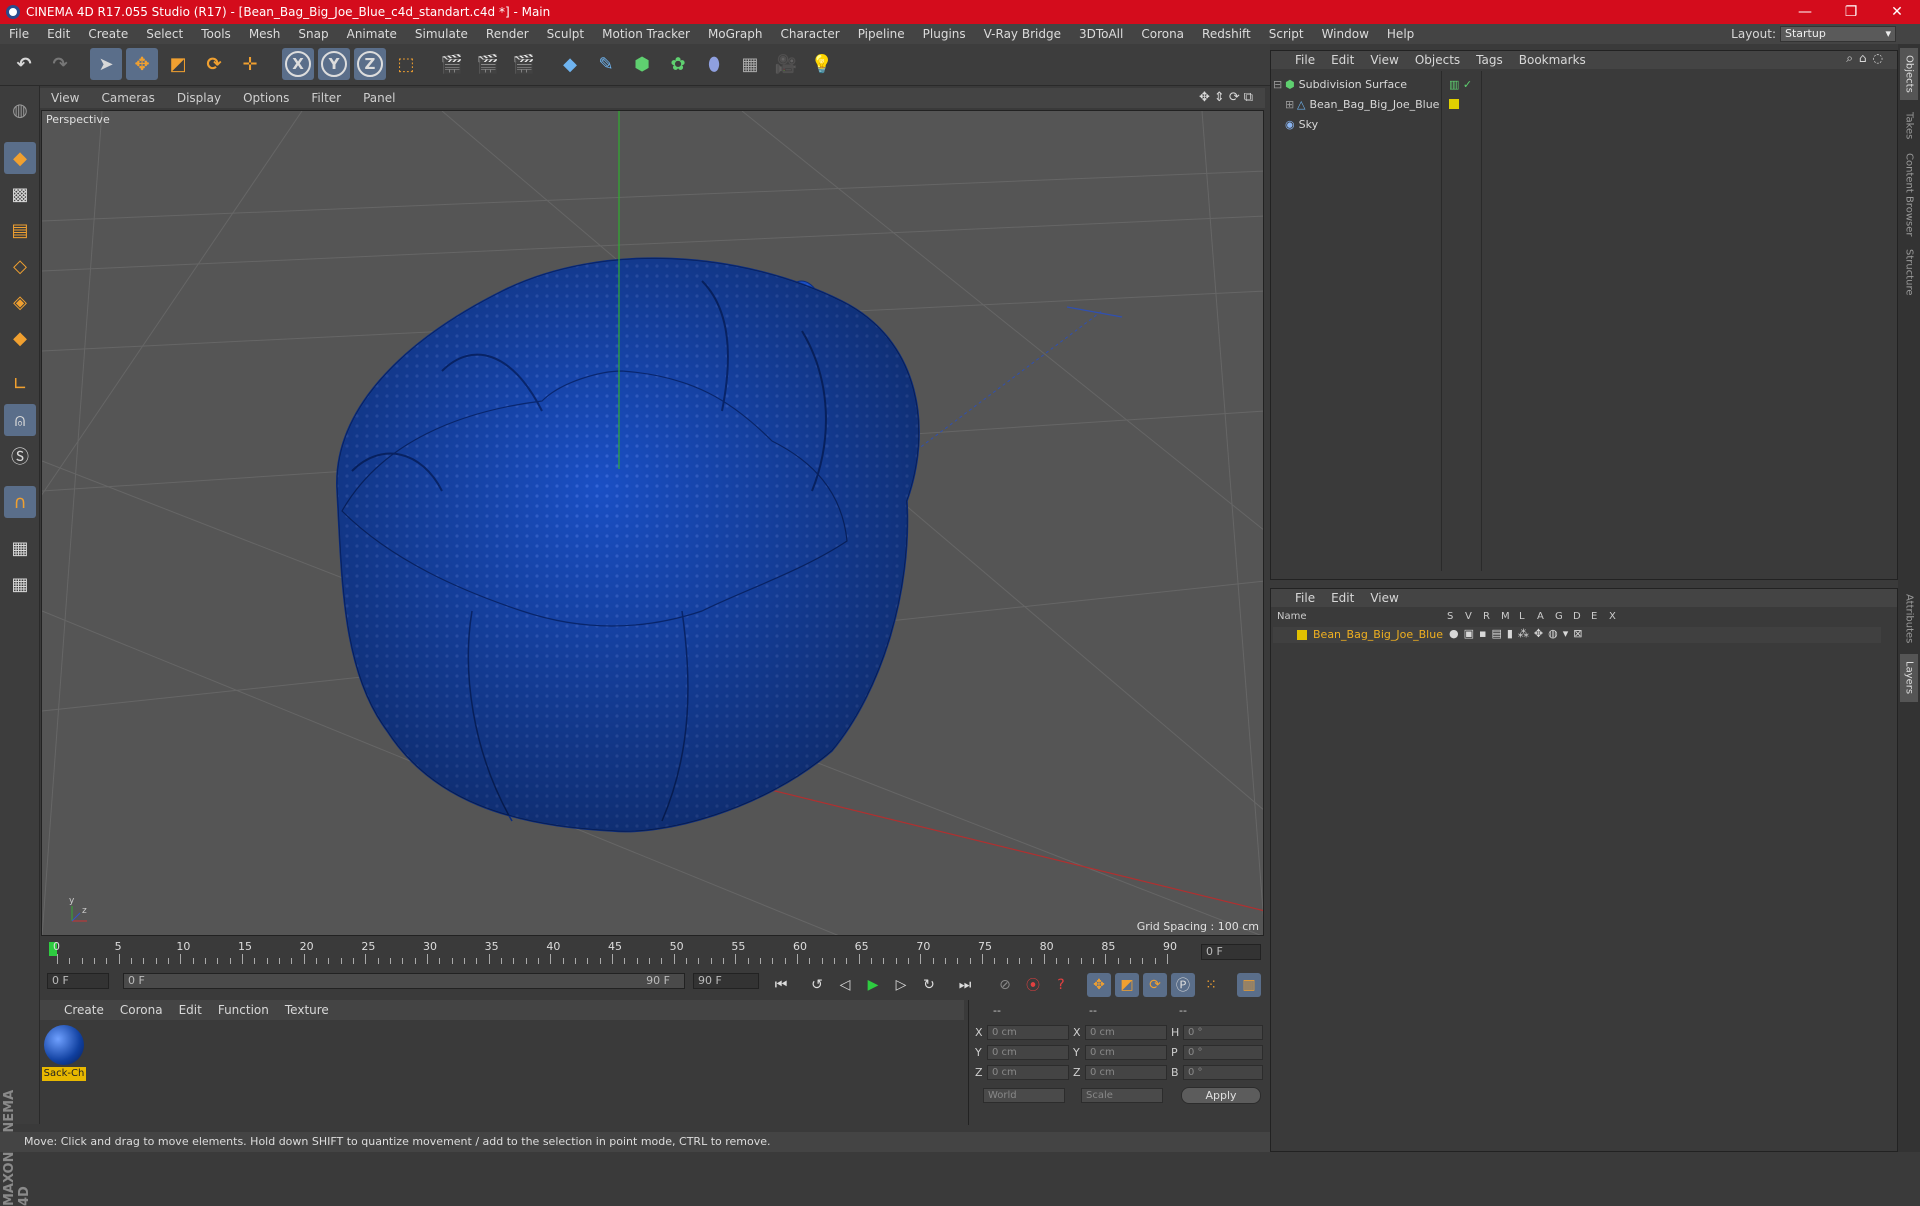 The image size is (1920, 1206). I want to click on size-y-field: 0 cm, so click(1126, 1052).